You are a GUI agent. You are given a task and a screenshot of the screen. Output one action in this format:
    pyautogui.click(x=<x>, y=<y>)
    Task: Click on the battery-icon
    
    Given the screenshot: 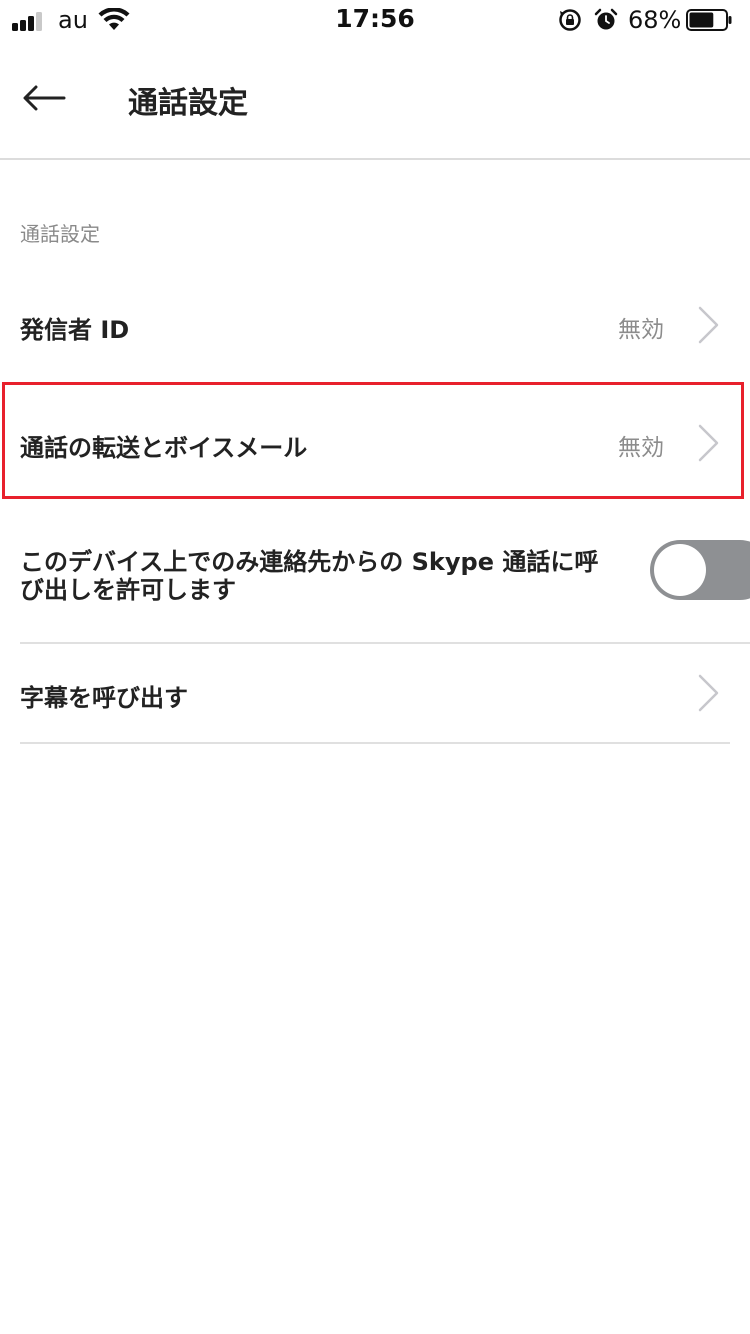 What is the action you would take?
    pyautogui.click(x=709, y=20)
    